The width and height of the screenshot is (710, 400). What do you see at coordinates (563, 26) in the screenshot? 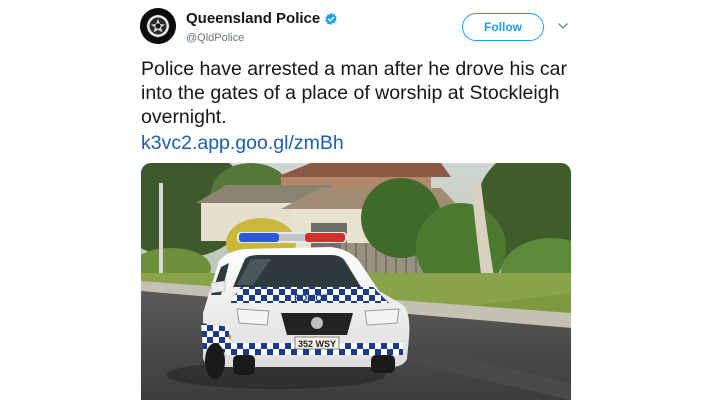
I see `chevron-down-icon` at bounding box center [563, 26].